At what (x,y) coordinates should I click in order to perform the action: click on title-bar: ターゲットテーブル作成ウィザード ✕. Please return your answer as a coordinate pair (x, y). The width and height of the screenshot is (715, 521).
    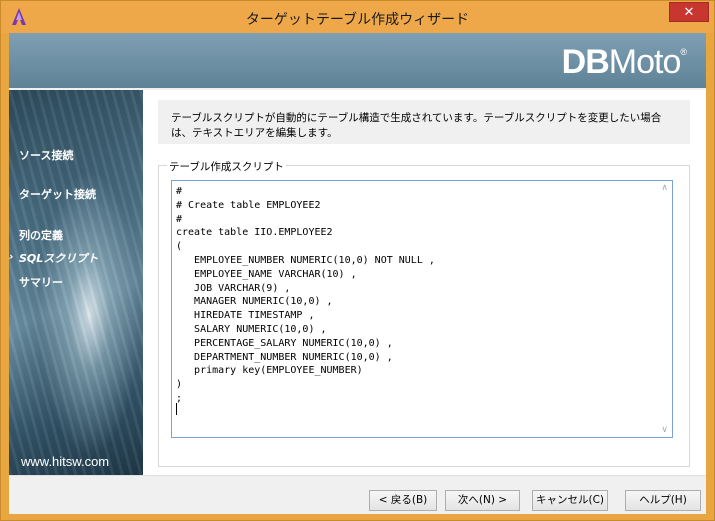
    Looking at the image, I should click on (357, 17).